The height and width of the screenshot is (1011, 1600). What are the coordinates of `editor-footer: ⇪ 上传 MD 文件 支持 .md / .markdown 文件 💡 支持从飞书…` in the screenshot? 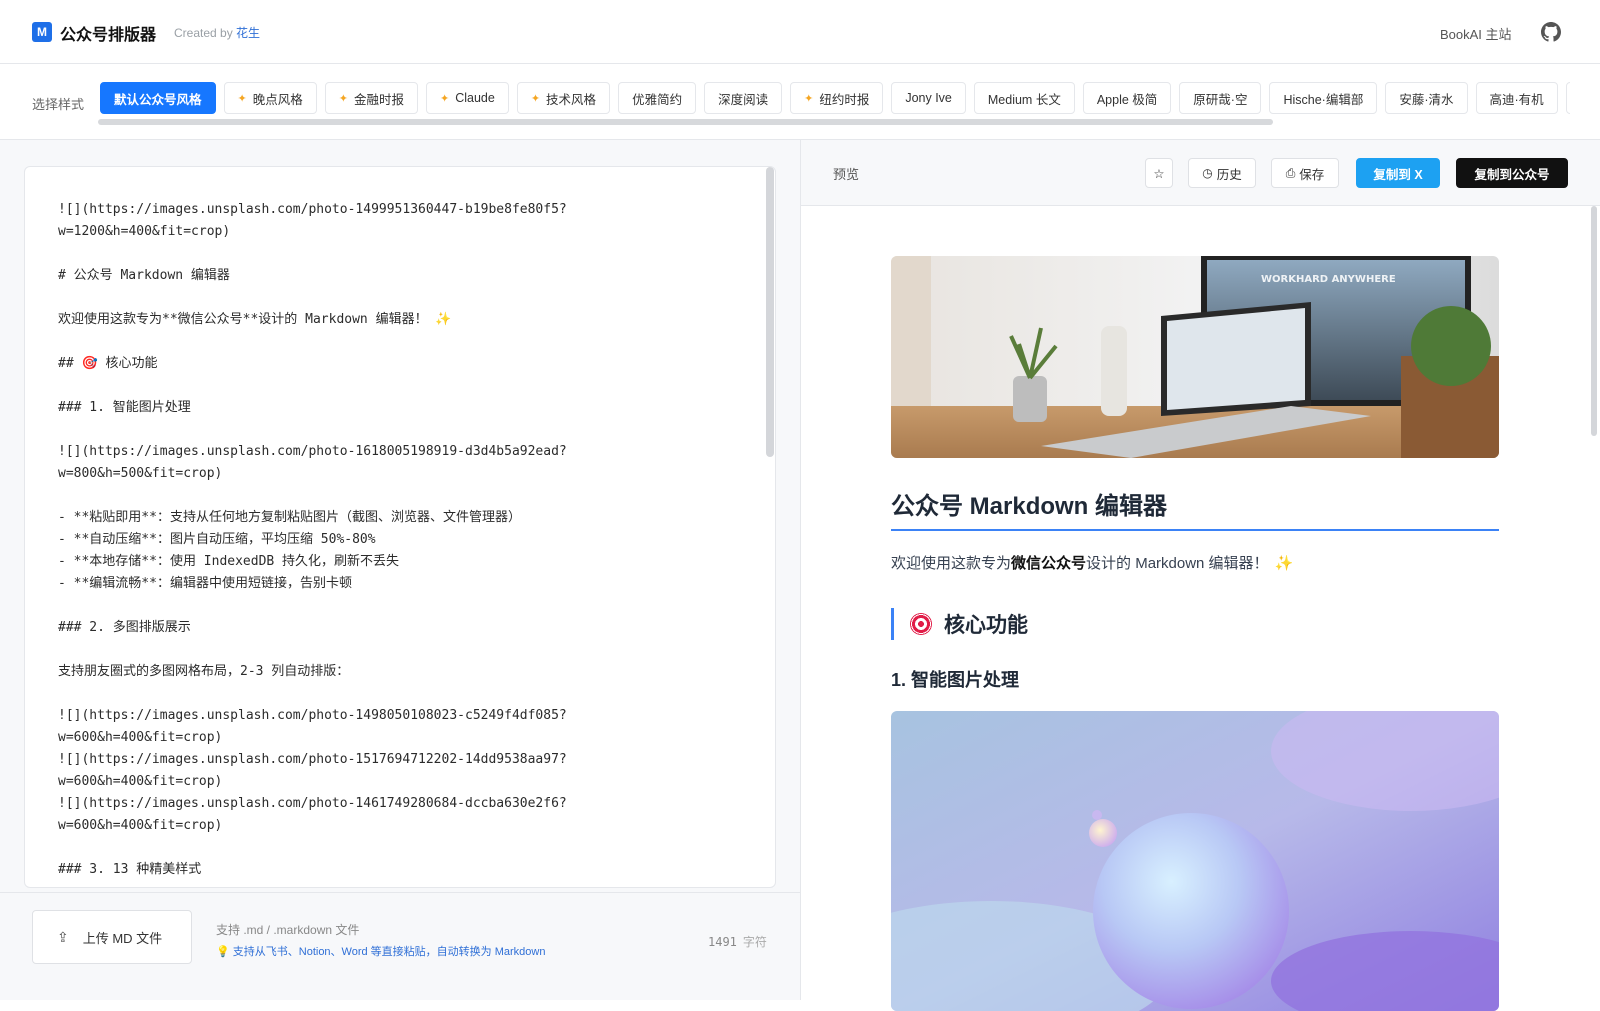 It's located at (400, 946).